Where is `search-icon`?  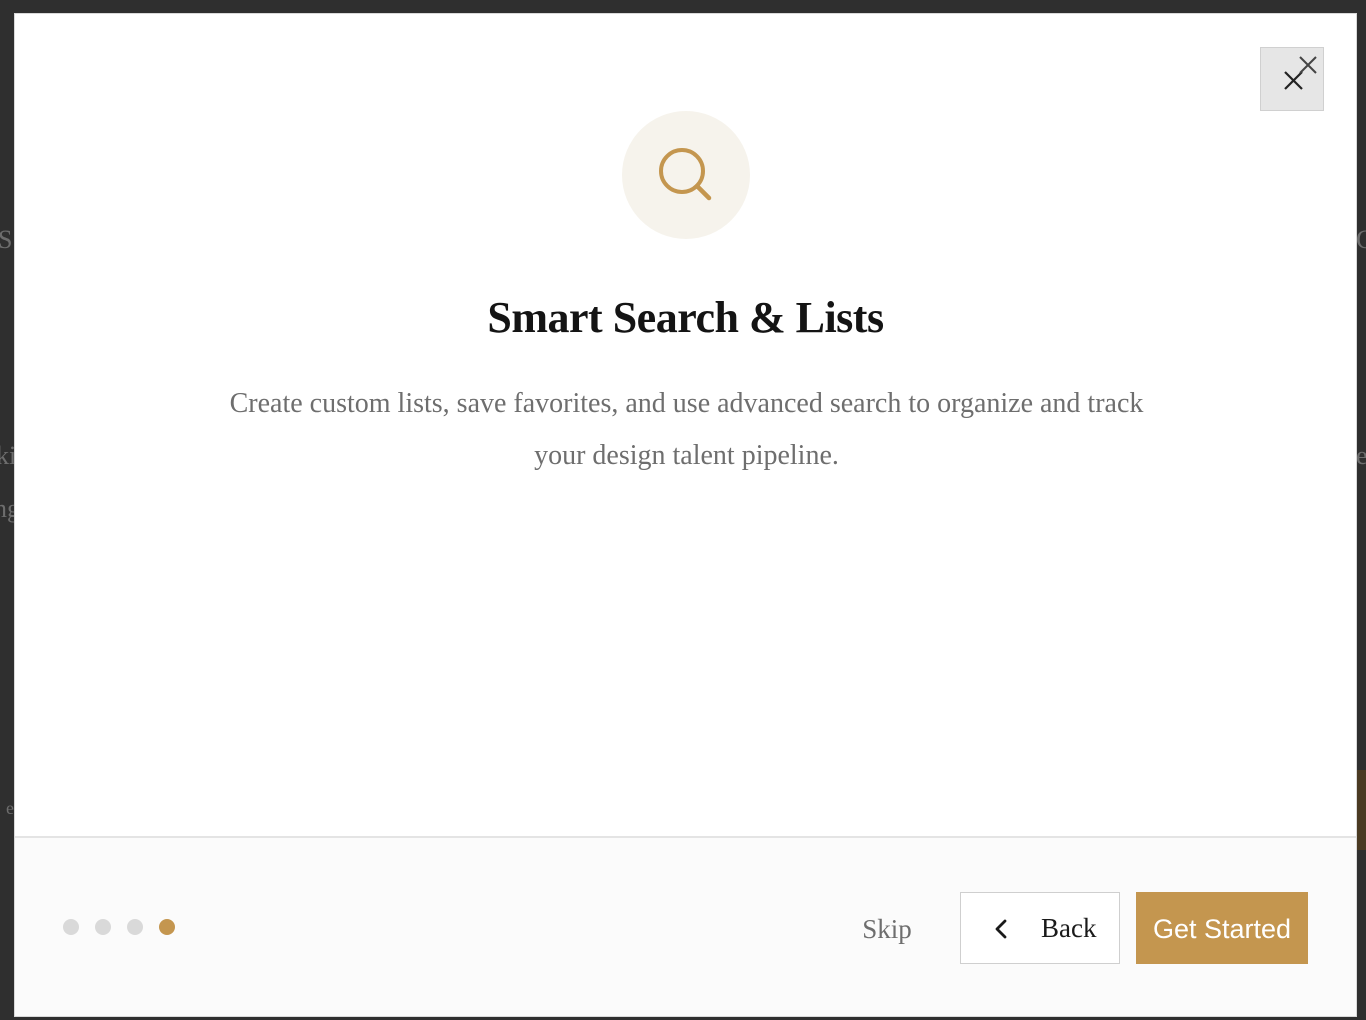
search-icon is located at coordinates (685, 174).